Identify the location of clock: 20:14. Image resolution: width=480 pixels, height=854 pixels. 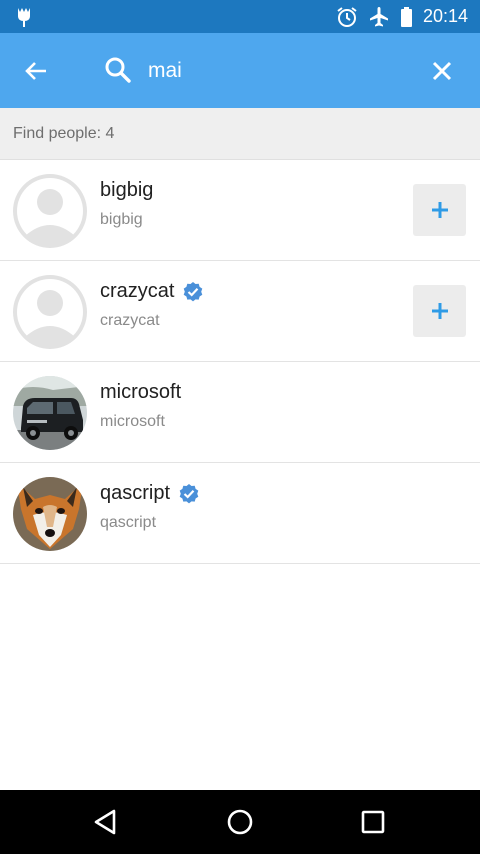
(445, 16).